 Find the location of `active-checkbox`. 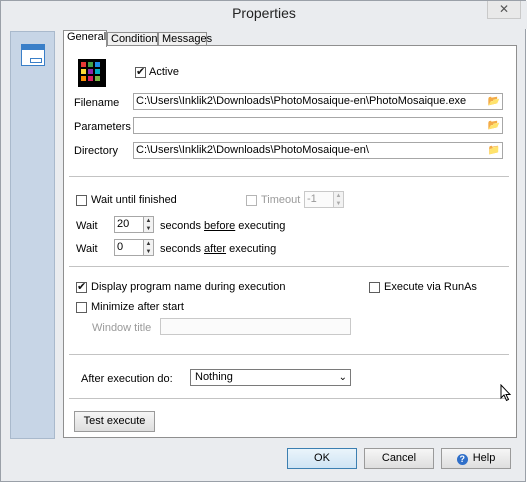

active-checkbox is located at coordinates (140, 71).